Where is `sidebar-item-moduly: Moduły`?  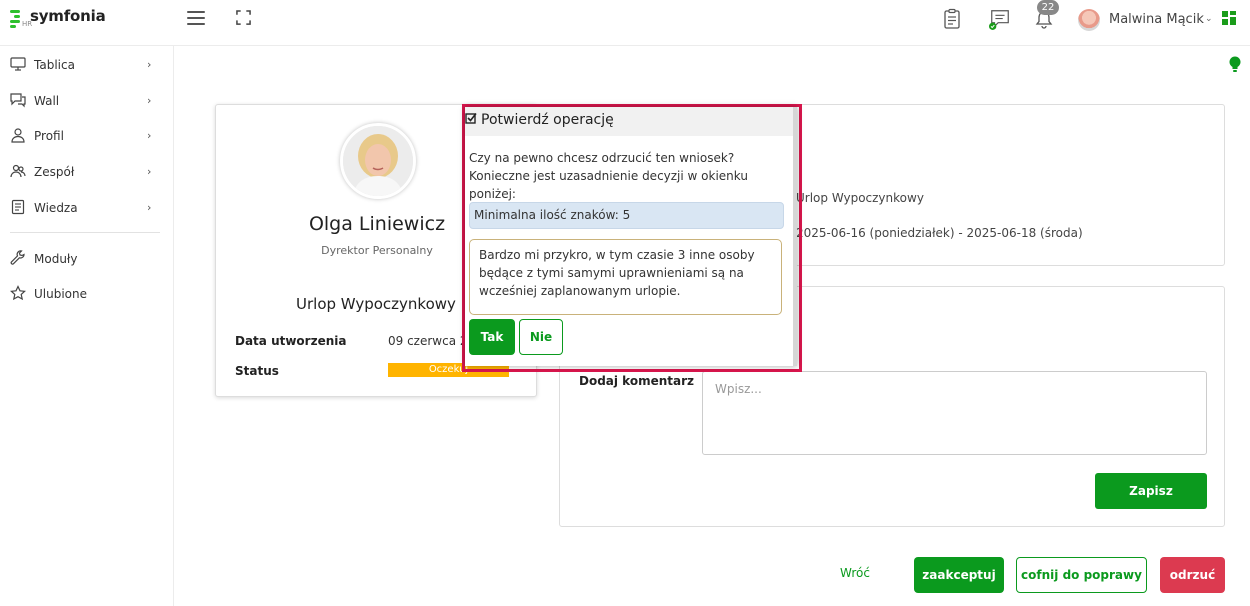 sidebar-item-moduly: Moduły is located at coordinates (87, 258).